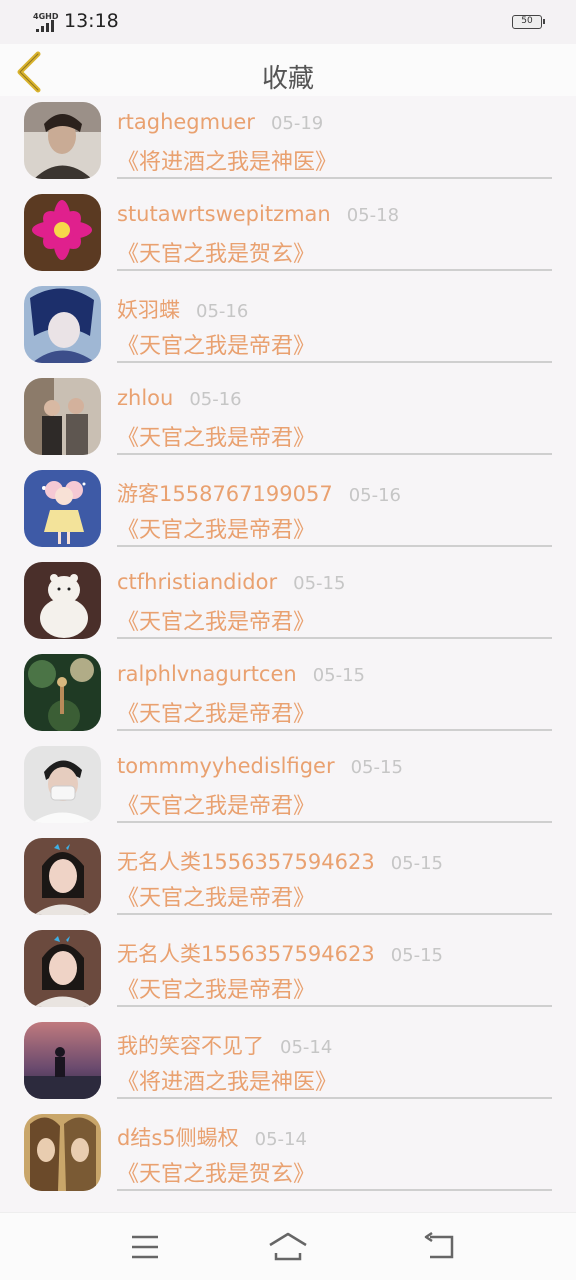 This screenshot has width=576, height=1280. Describe the element at coordinates (288, 1206) in the screenshot. I see `list-item` at that location.